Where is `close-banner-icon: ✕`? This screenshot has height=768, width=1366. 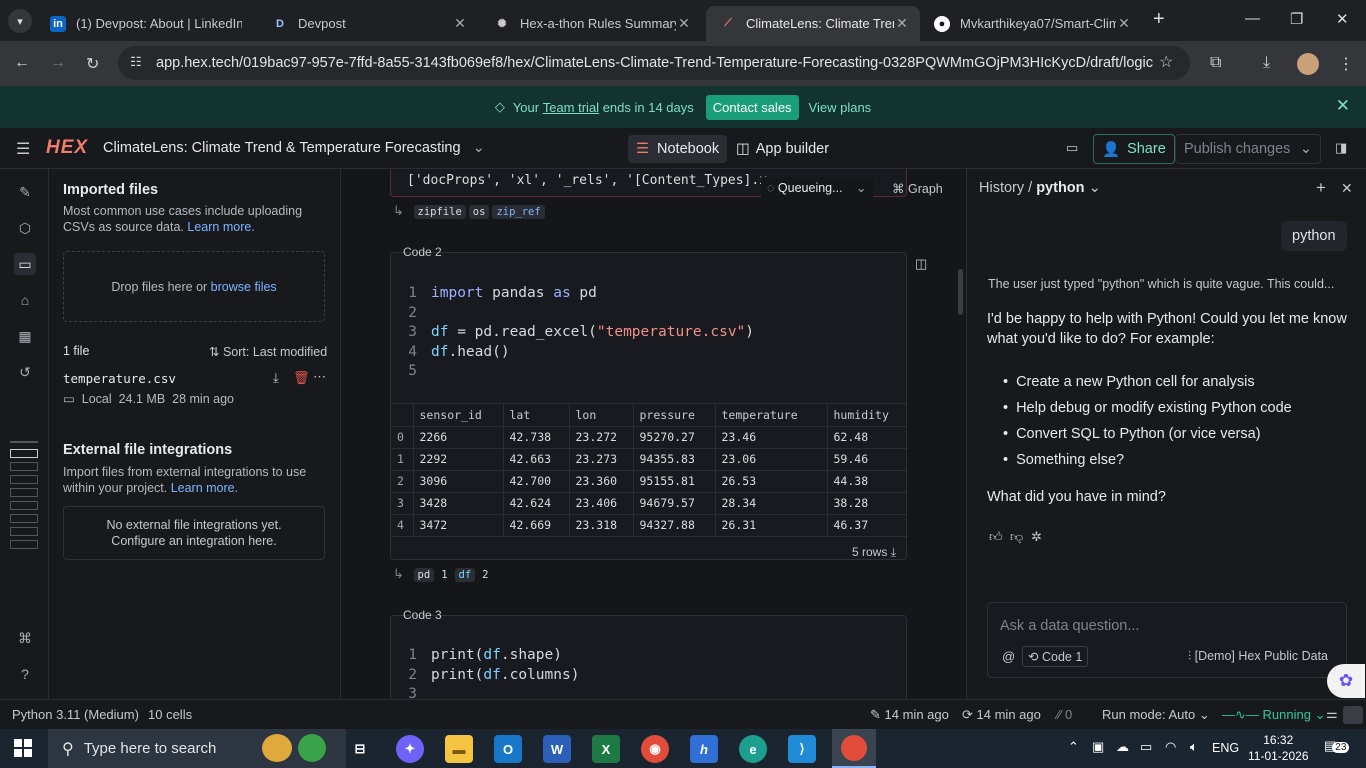 close-banner-icon: ✕ is located at coordinates (1343, 106).